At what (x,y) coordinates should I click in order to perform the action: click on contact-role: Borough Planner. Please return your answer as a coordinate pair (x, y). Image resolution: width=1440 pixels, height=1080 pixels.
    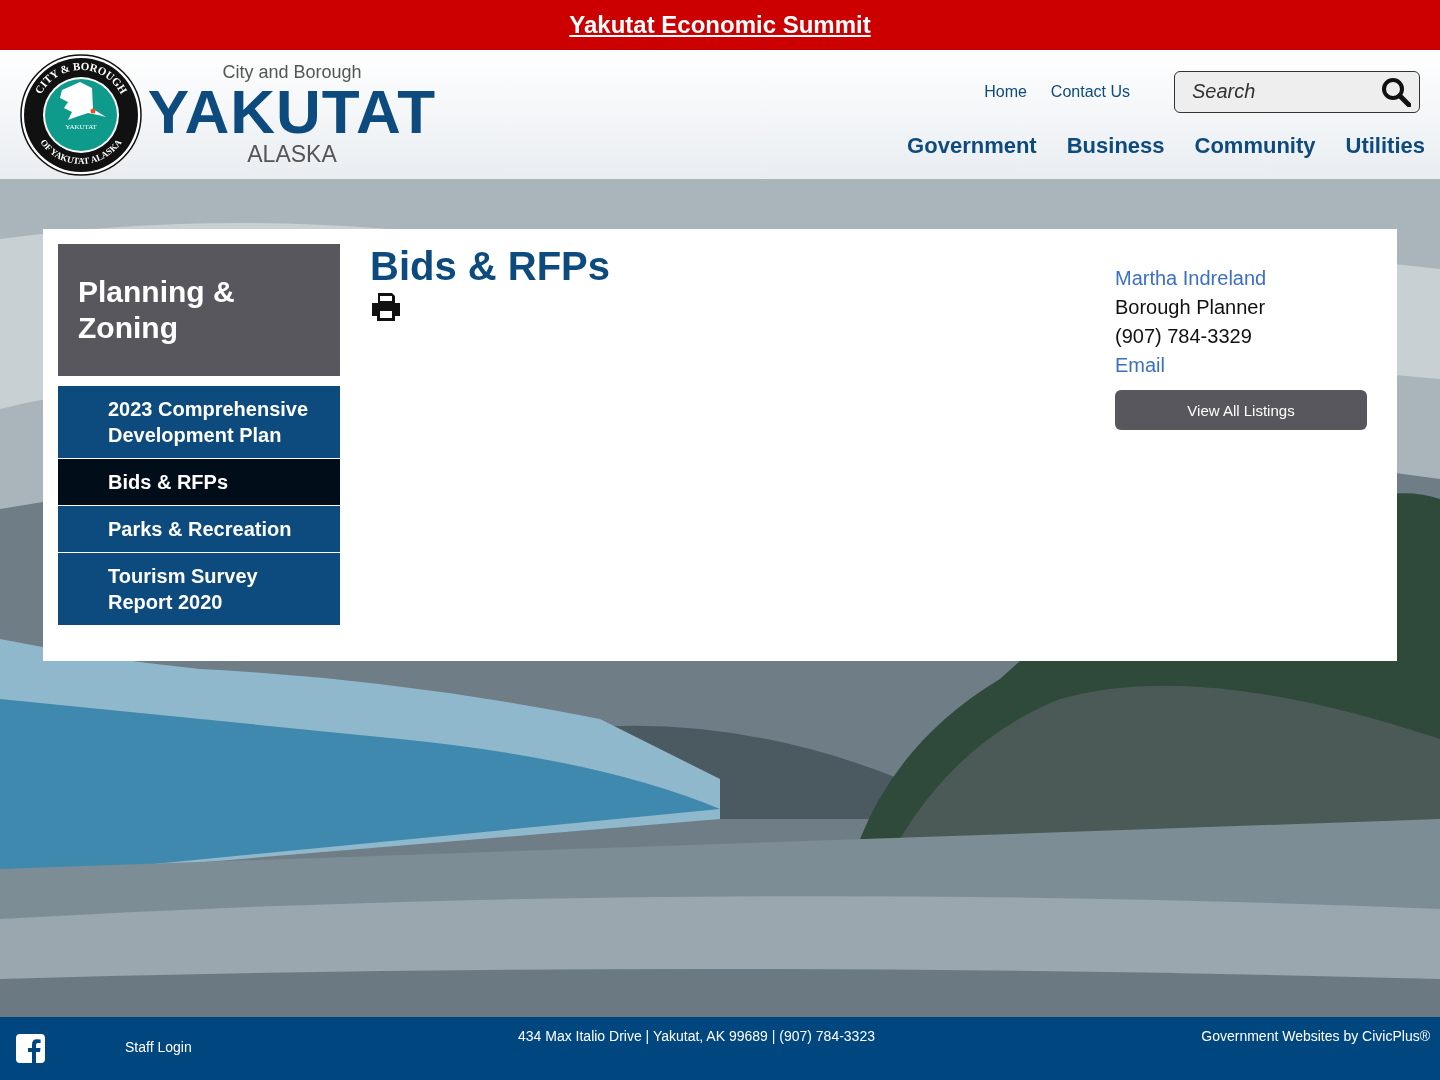
    Looking at the image, I should click on (1190, 307).